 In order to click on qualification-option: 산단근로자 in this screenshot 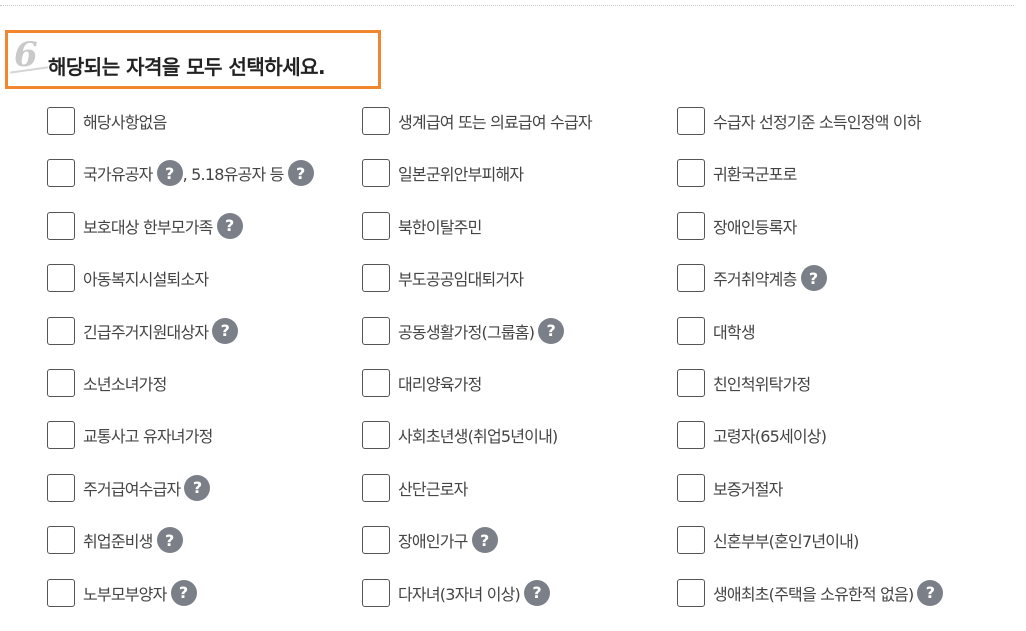, I will do `click(519, 487)`.